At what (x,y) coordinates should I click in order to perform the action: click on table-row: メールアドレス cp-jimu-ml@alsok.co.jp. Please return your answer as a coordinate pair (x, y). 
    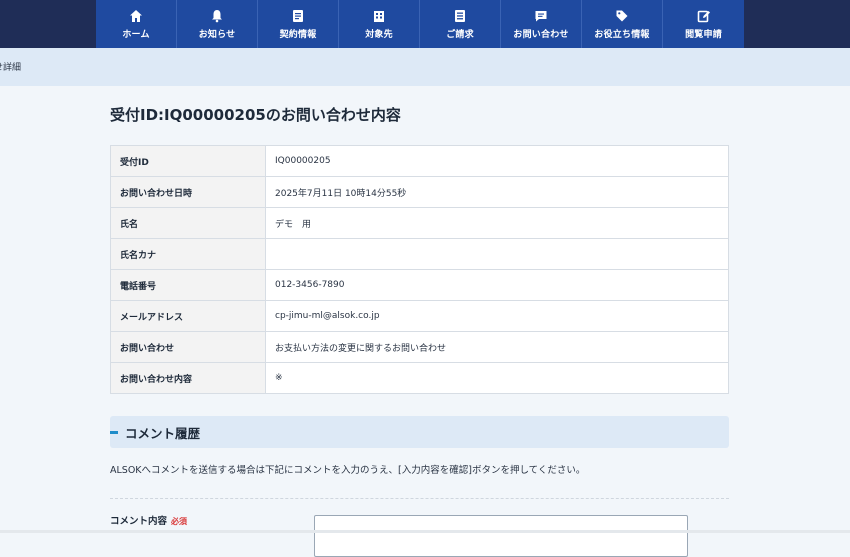
    Looking at the image, I should click on (419, 316).